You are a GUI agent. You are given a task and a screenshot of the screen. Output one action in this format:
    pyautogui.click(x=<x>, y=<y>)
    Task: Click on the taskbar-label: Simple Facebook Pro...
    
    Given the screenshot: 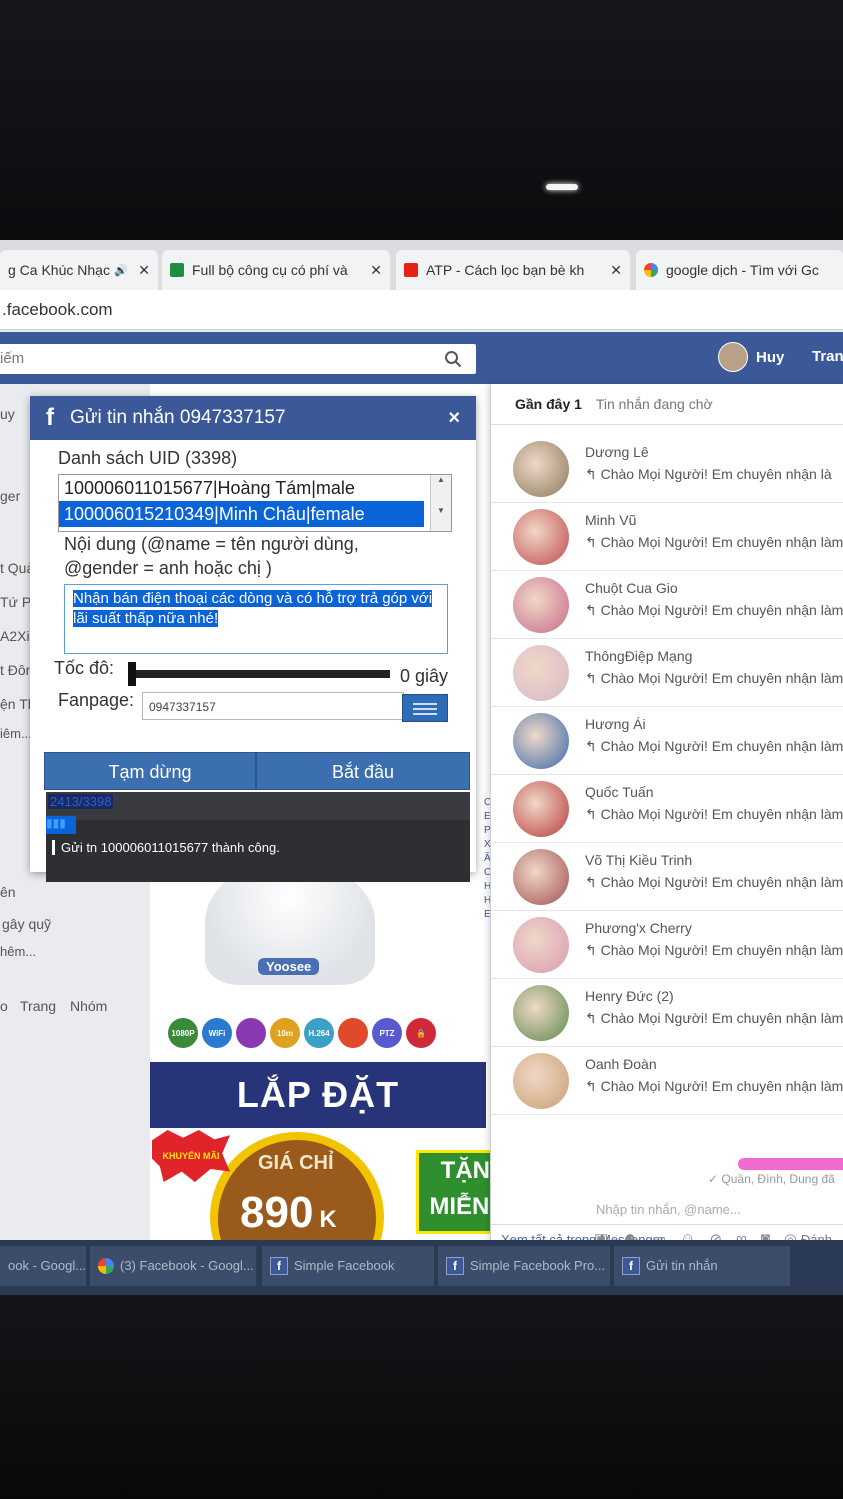 What is the action you would take?
    pyautogui.click(x=538, y=1265)
    